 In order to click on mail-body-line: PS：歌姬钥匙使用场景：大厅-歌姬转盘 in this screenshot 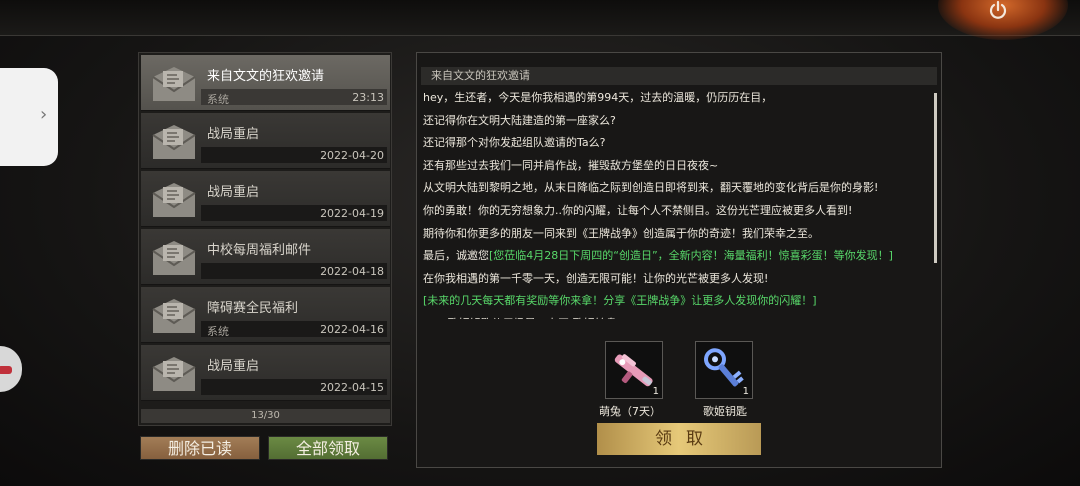, I will do `click(520, 317)`.